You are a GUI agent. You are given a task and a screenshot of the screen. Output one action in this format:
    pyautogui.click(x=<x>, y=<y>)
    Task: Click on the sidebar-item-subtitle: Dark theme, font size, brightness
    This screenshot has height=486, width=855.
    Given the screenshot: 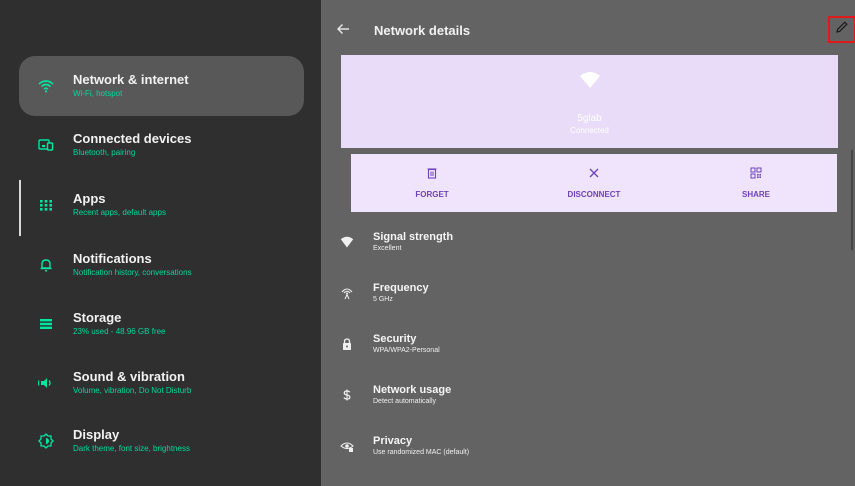 What is the action you would take?
    pyautogui.click(x=131, y=448)
    